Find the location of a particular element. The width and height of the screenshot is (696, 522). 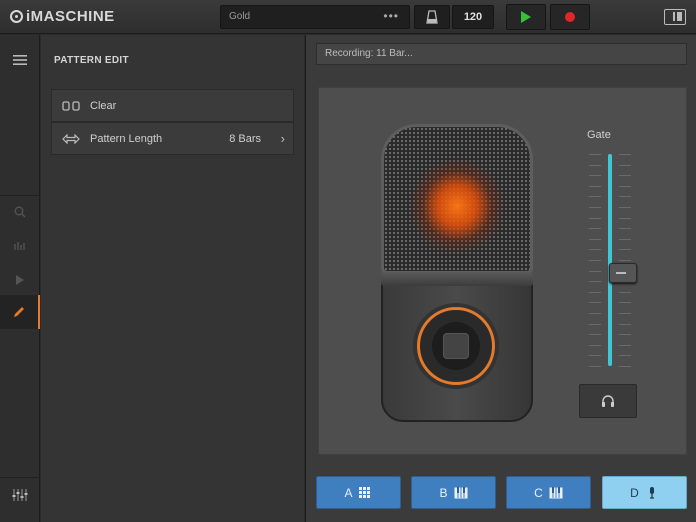

top-bar: iMASCHINE Gold ••• 120 is located at coordinates (348, 17).